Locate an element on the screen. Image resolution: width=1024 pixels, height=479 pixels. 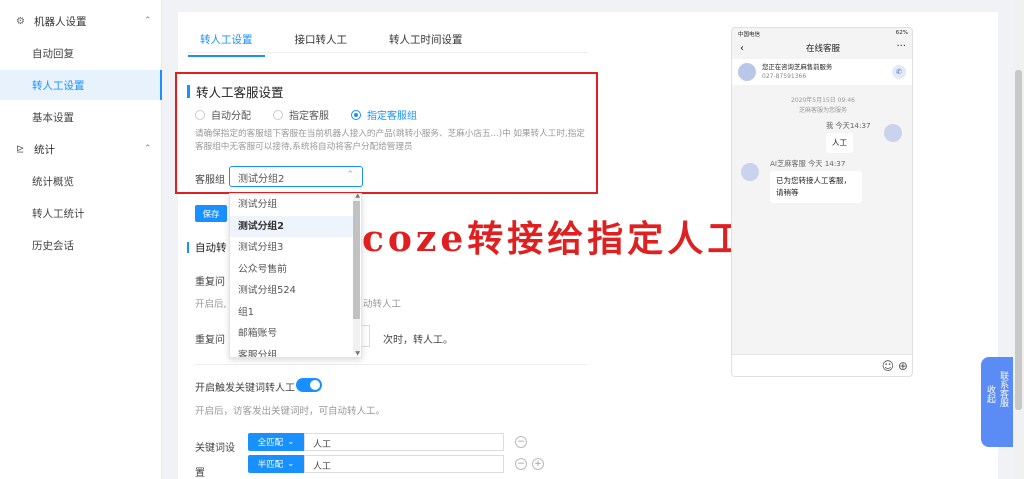
contact-floating-tab: 收起 联系客服 is located at coordinates (997, 402).